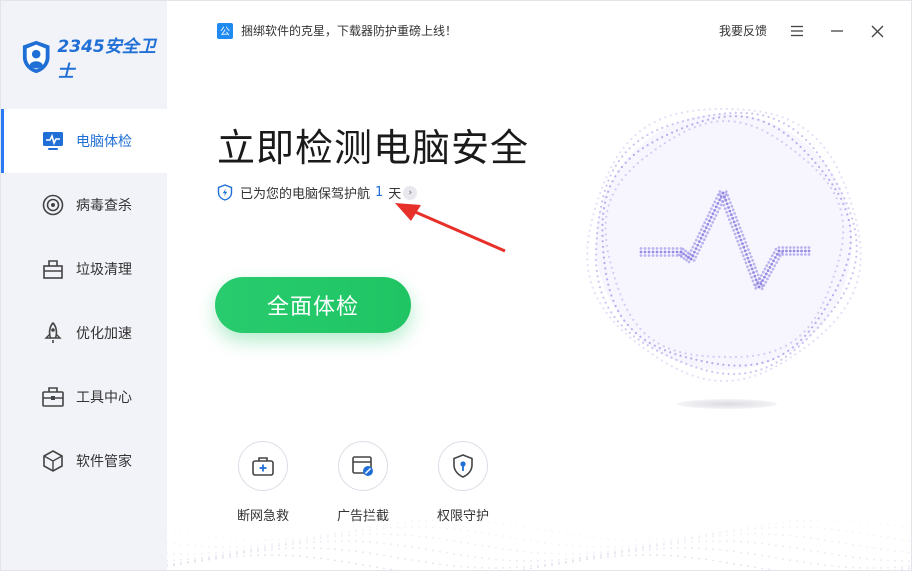 This screenshot has height=571, width=912. What do you see at coordinates (463, 482) in the screenshot?
I see `tool-permission-guard: 权限守护` at bounding box center [463, 482].